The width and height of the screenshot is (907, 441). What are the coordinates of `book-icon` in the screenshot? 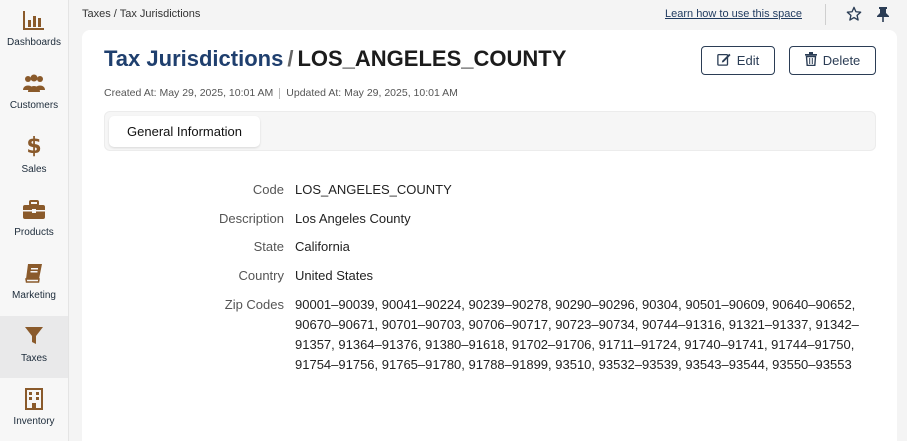 It's located at (34, 273).